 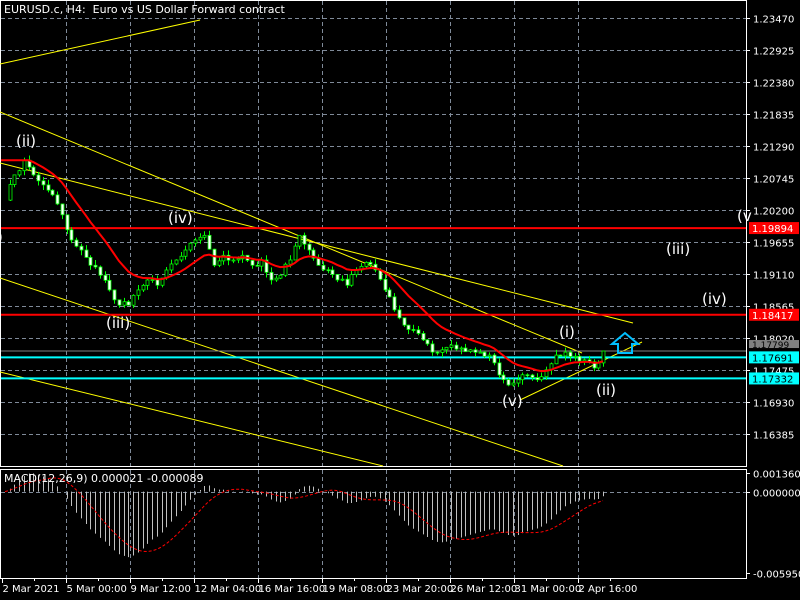 I want to click on time-tick-label: 16 Mar 16:00, so click(x=292, y=589).